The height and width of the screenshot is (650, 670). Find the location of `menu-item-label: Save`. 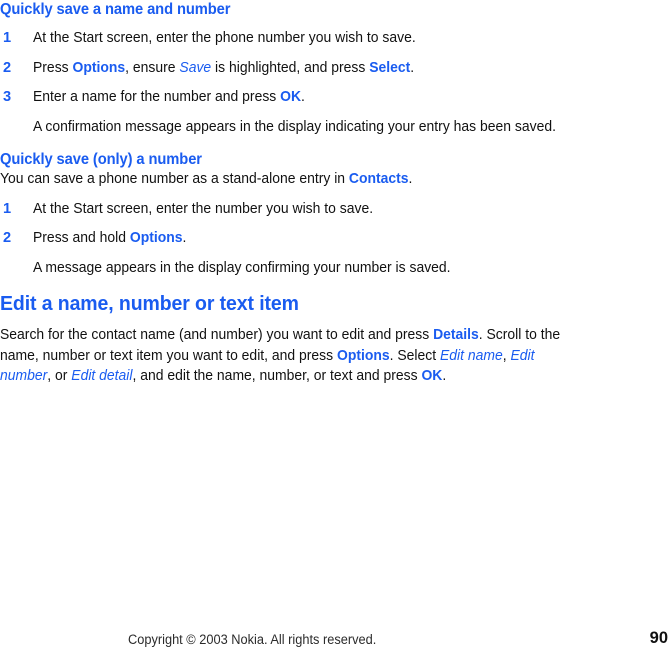

menu-item-label: Save is located at coordinates (195, 67).